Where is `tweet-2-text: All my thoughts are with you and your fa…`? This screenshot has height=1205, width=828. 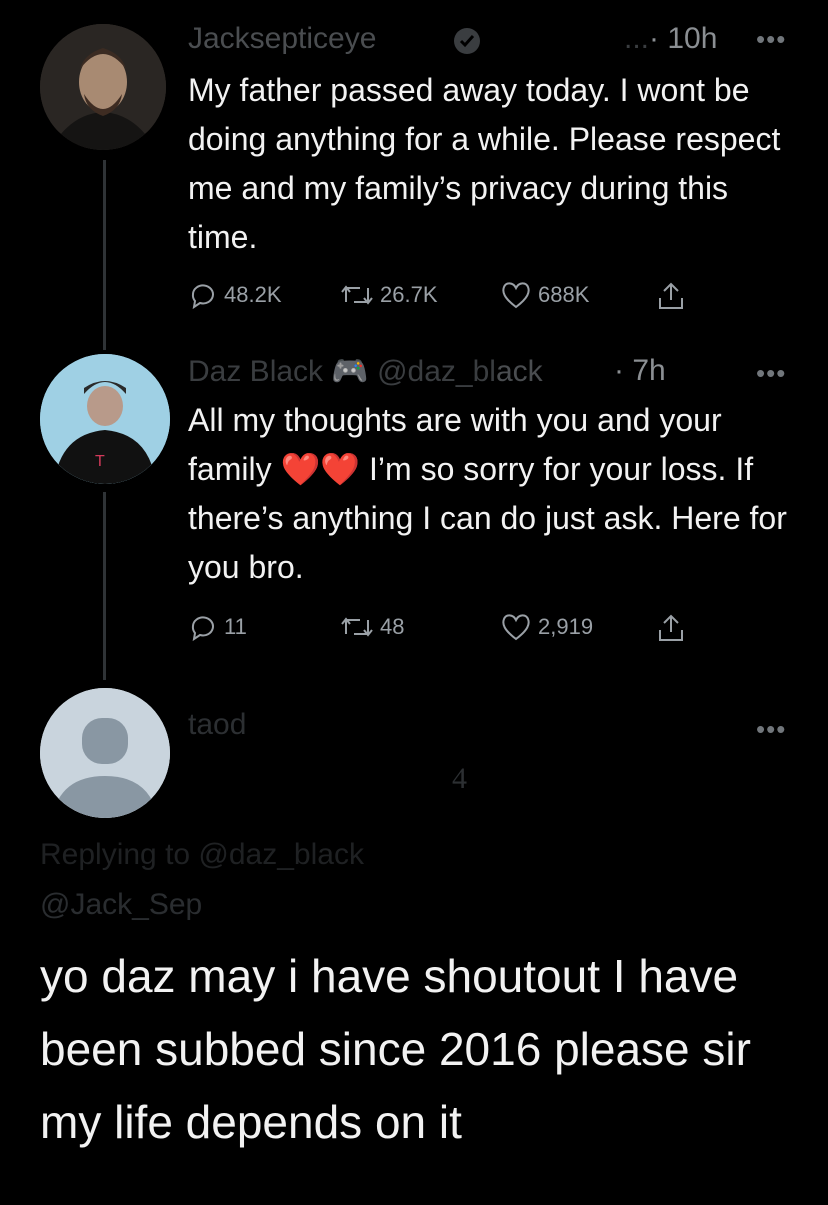 tweet-2-text: All my thoughts are with you and your fa… is located at coordinates (487, 493).